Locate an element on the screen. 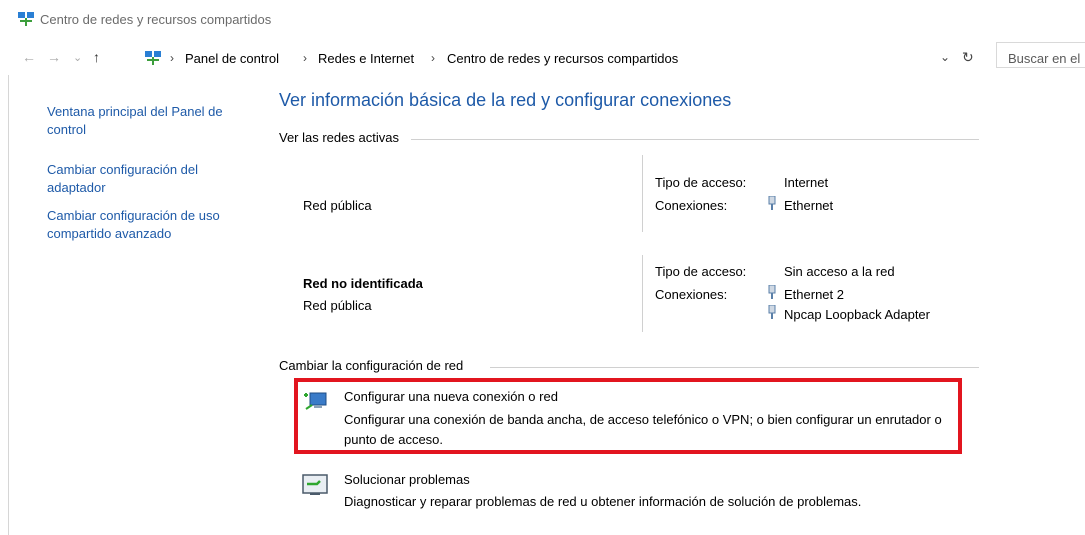 This screenshot has height=535, width=1085. breadcrumb-redes-e-internet: Redes e Internet is located at coordinates (366, 58).